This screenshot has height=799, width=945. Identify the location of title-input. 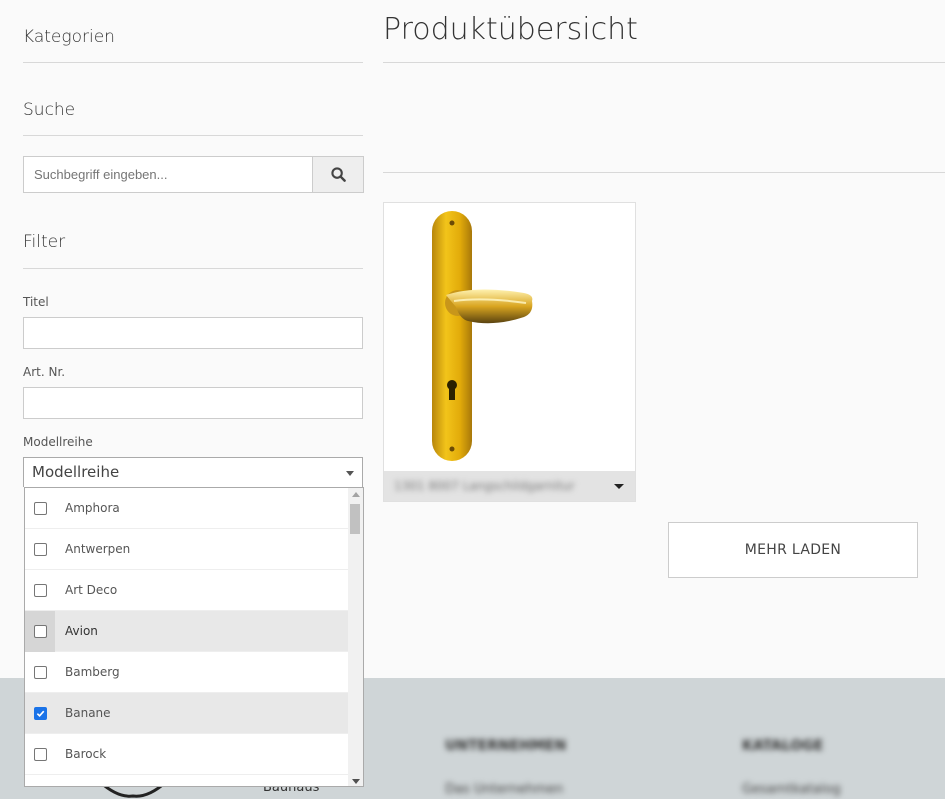
(193, 333).